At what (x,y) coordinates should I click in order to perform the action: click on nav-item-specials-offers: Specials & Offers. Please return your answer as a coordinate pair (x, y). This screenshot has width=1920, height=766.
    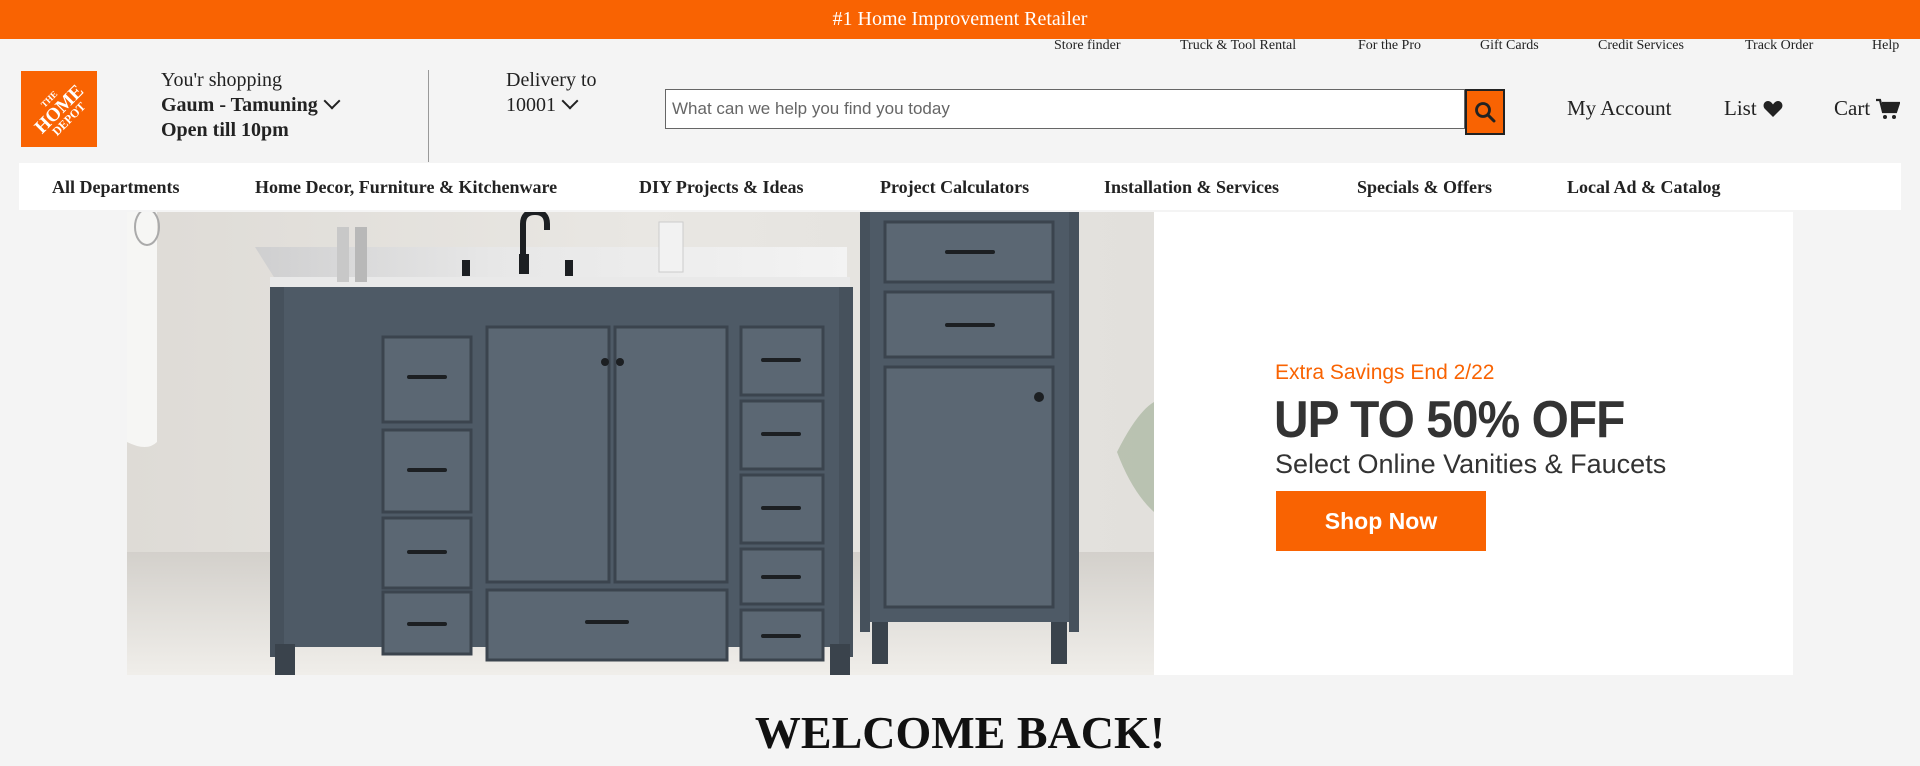
    Looking at the image, I should click on (1424, 187).